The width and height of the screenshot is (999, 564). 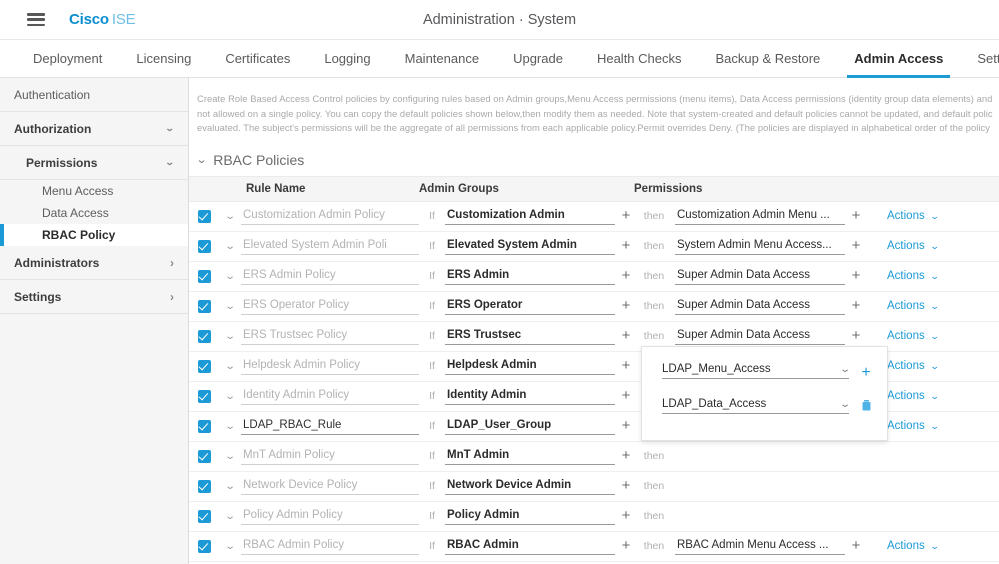 I want to click on rule-name-input: ERS Admin Policy, so click(x=330, y=276).